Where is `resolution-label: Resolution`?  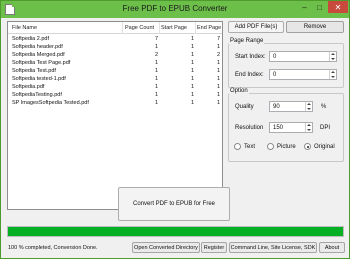
resolution-label: Resolution is located at coordinates (249, 128).